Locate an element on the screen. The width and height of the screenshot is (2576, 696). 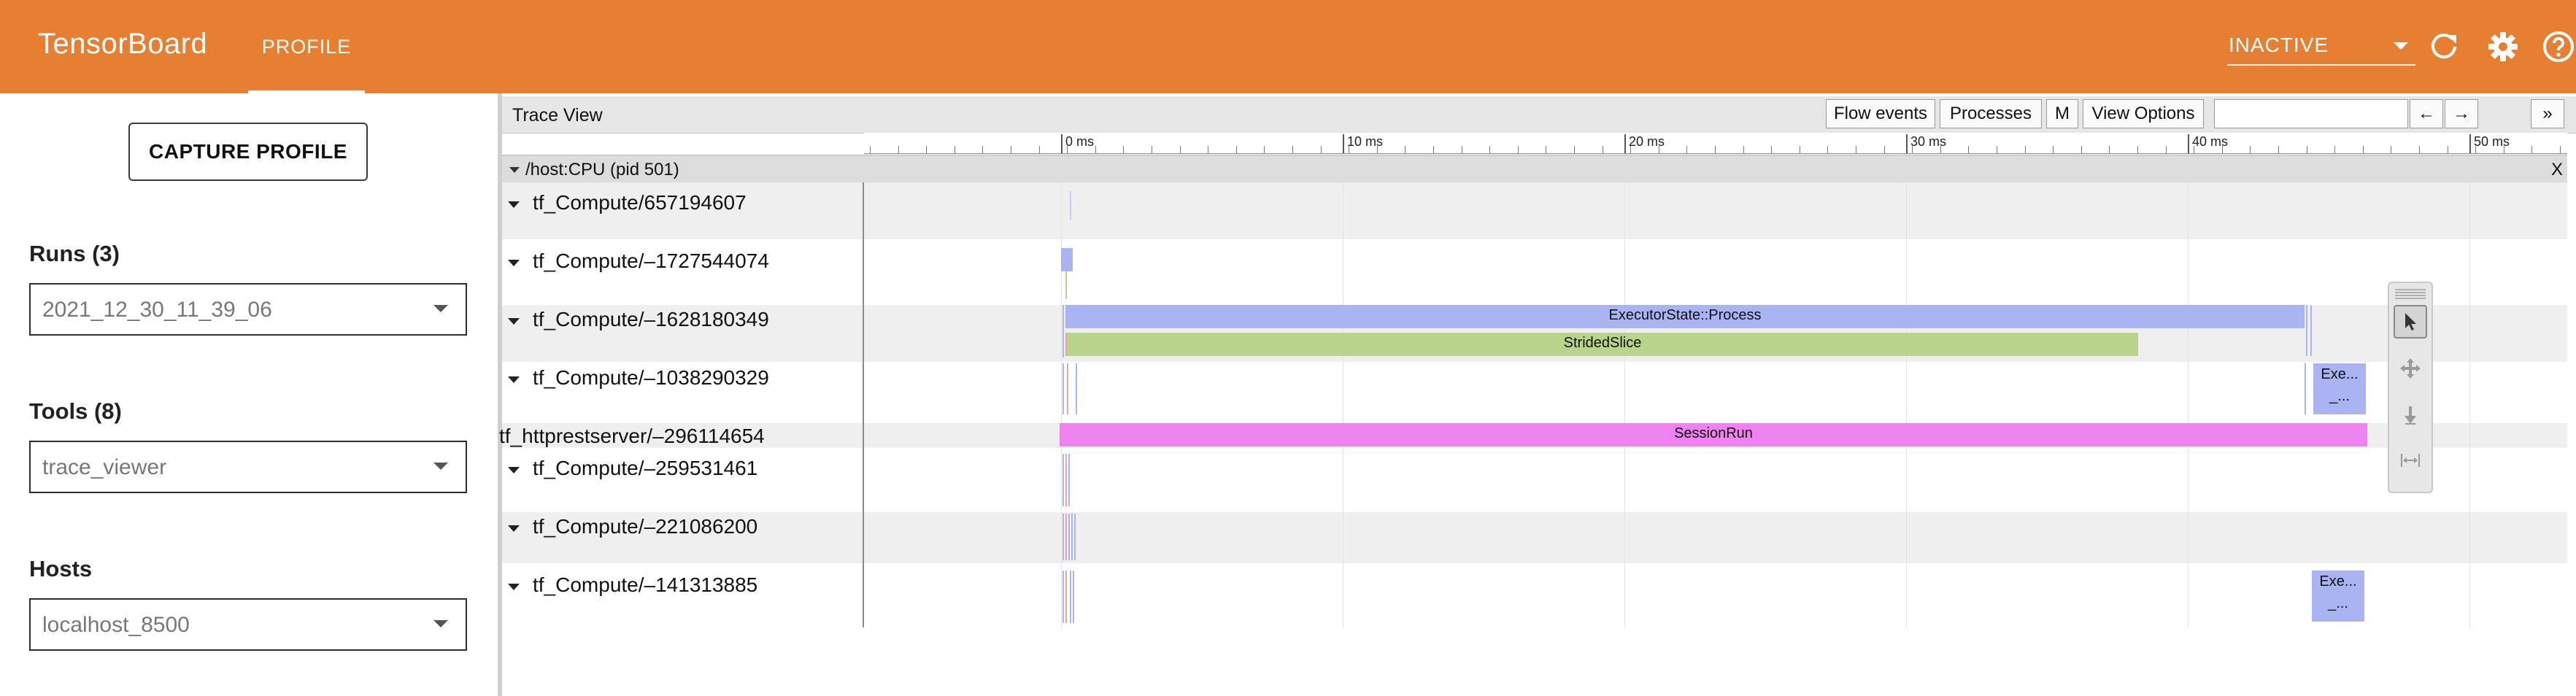
timing-mode-icon is located at coordinates (2410, 460).